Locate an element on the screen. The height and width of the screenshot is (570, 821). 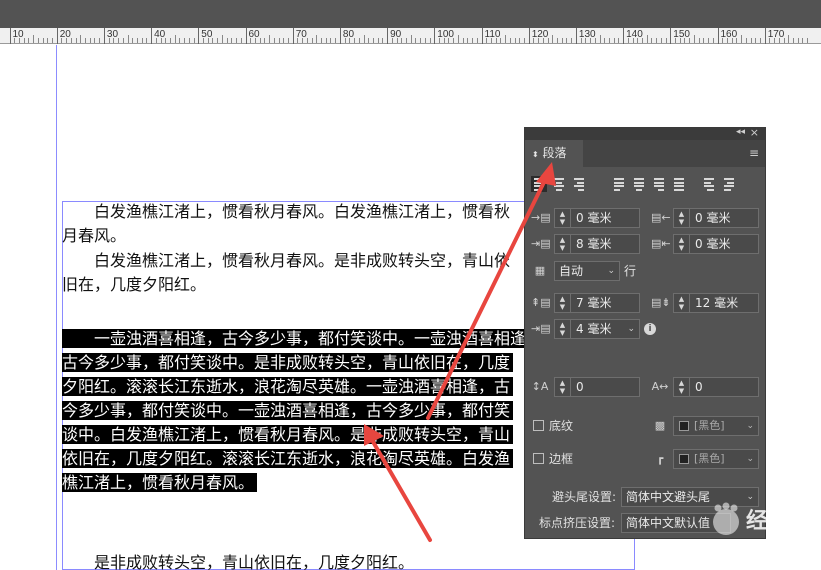
arrow-to-selected-text is located at coordinates (398, 483).